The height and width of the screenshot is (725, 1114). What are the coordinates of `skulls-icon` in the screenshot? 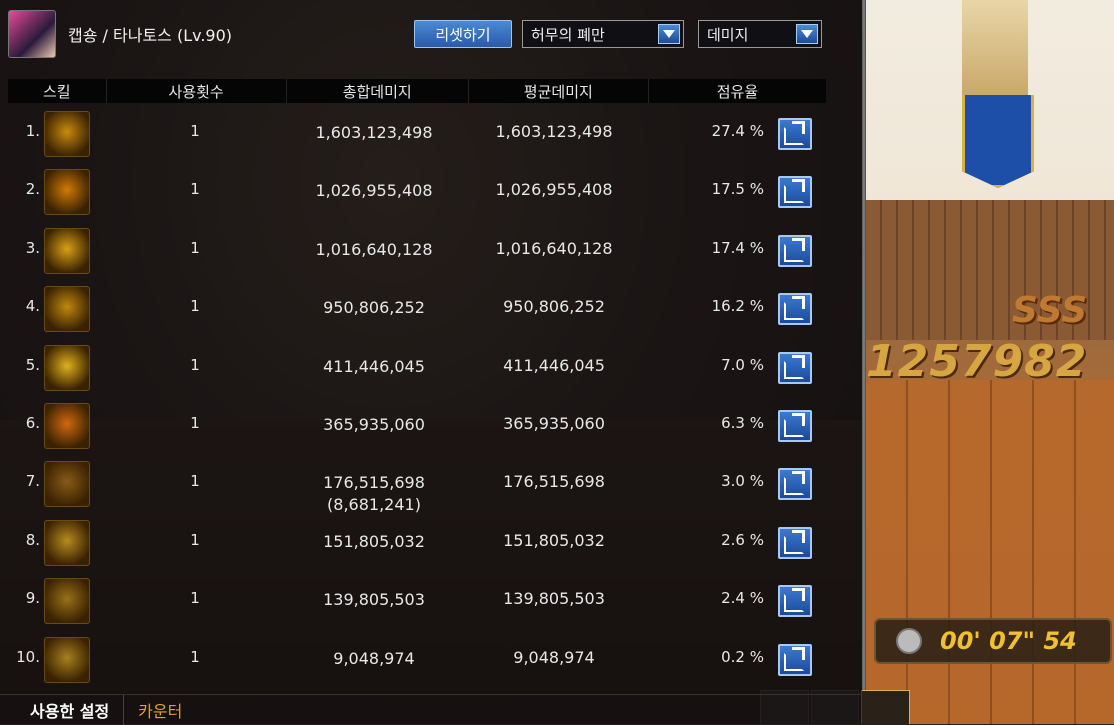 It's located at (67, 192).